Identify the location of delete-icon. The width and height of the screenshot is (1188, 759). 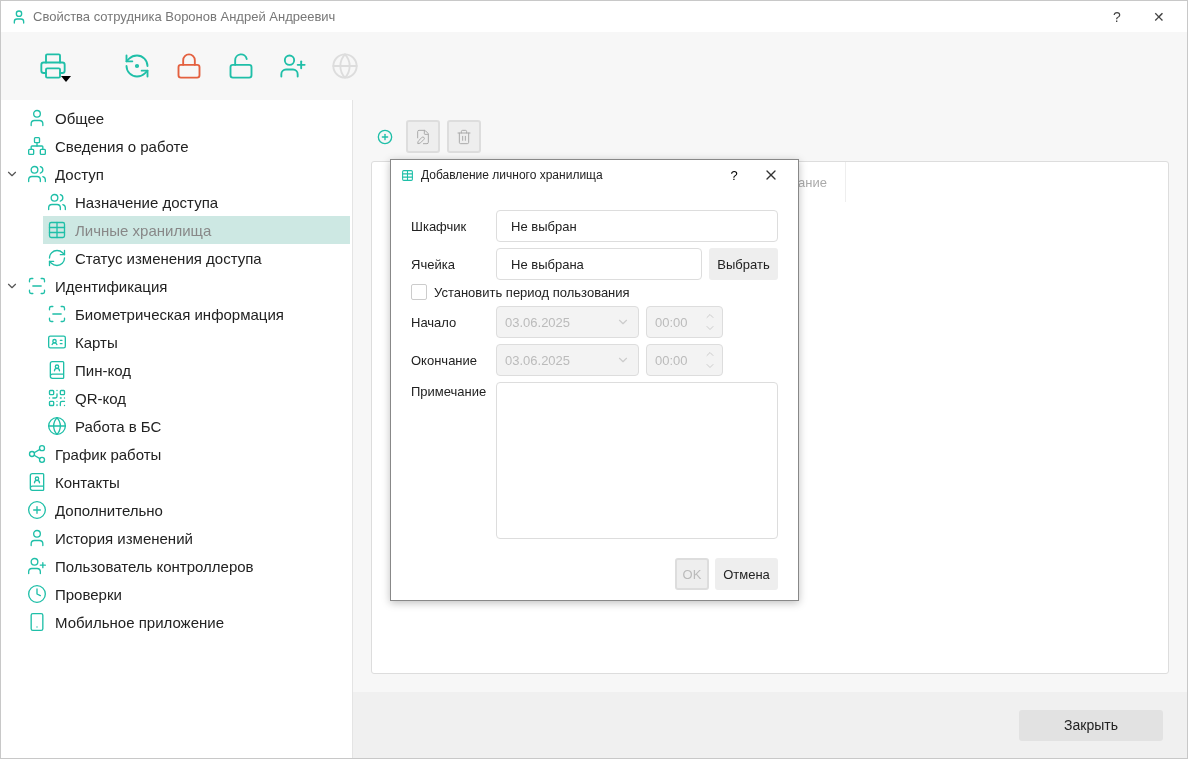
(464, 136).